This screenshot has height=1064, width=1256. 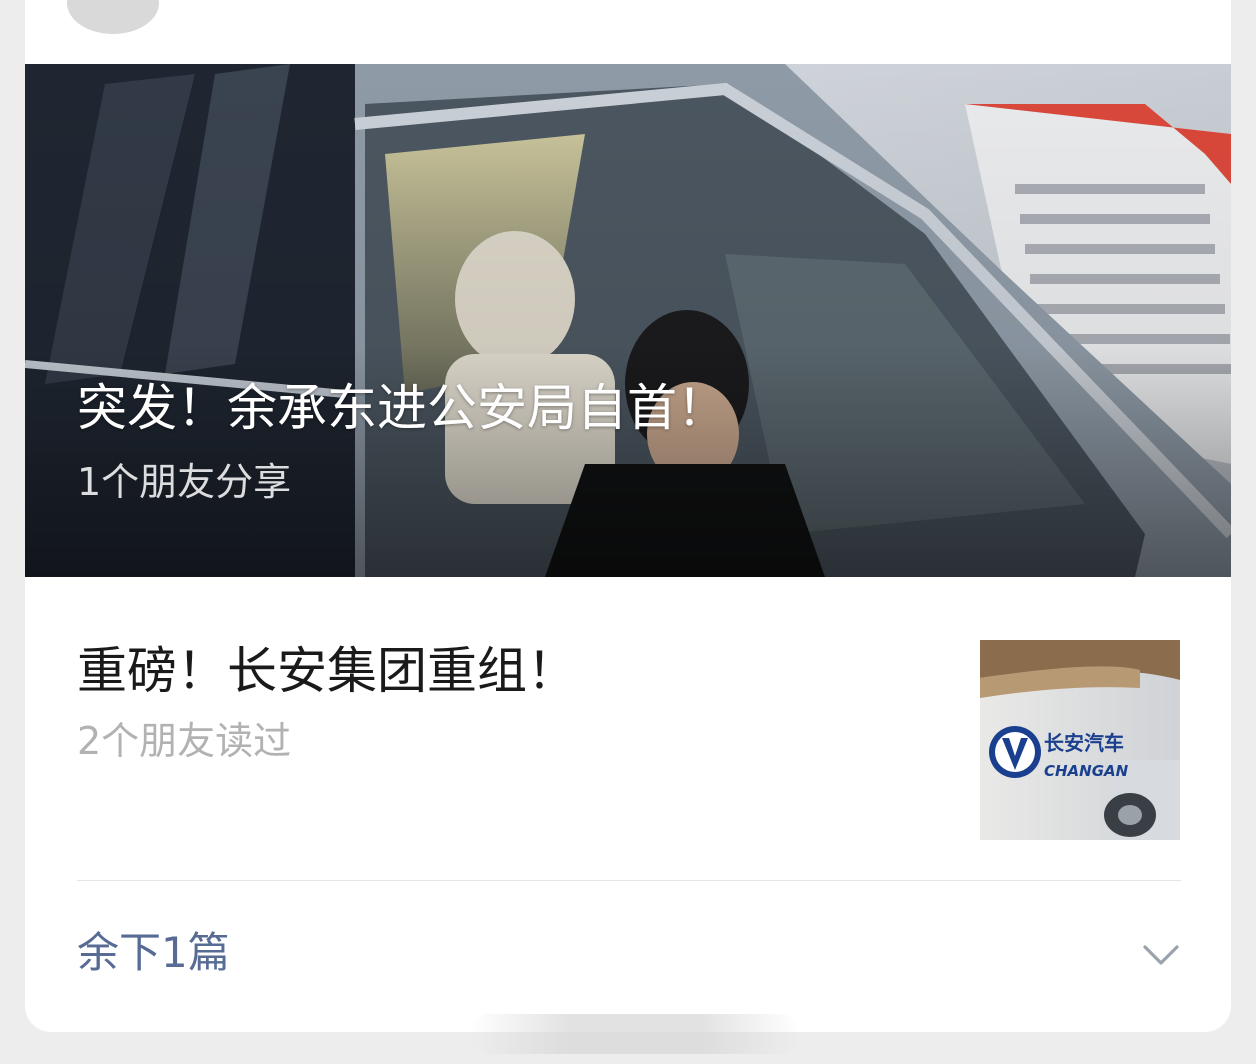 I want to click on chevron-down-icon, so click(x=1161, y=955).